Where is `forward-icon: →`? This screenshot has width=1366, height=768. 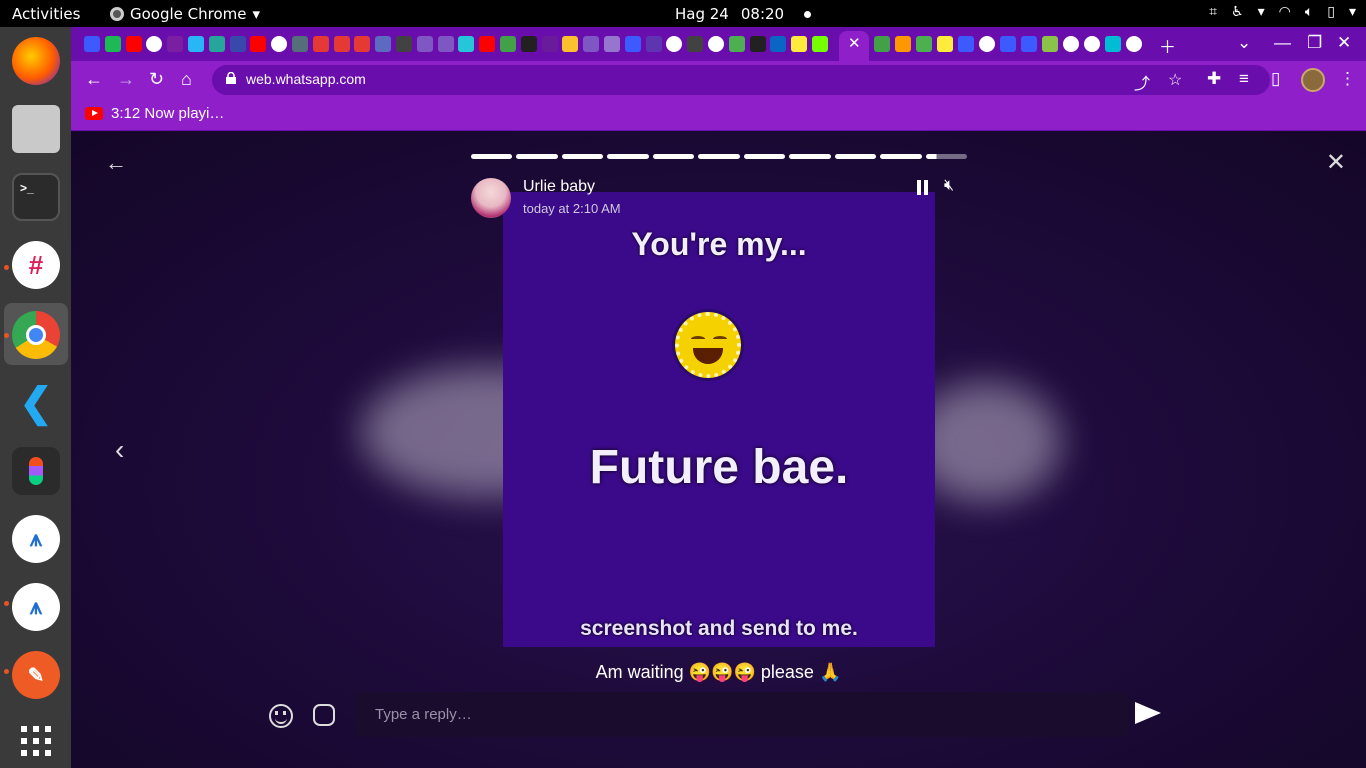
forward-icon: → is located at coordinates (126, 79).